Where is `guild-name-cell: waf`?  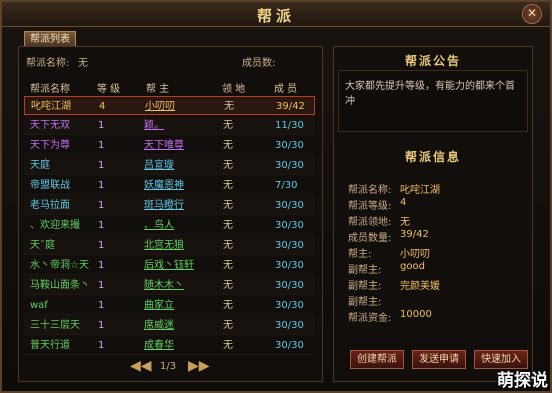
guild-name-cell: waf is located at coordinates (39, 305).